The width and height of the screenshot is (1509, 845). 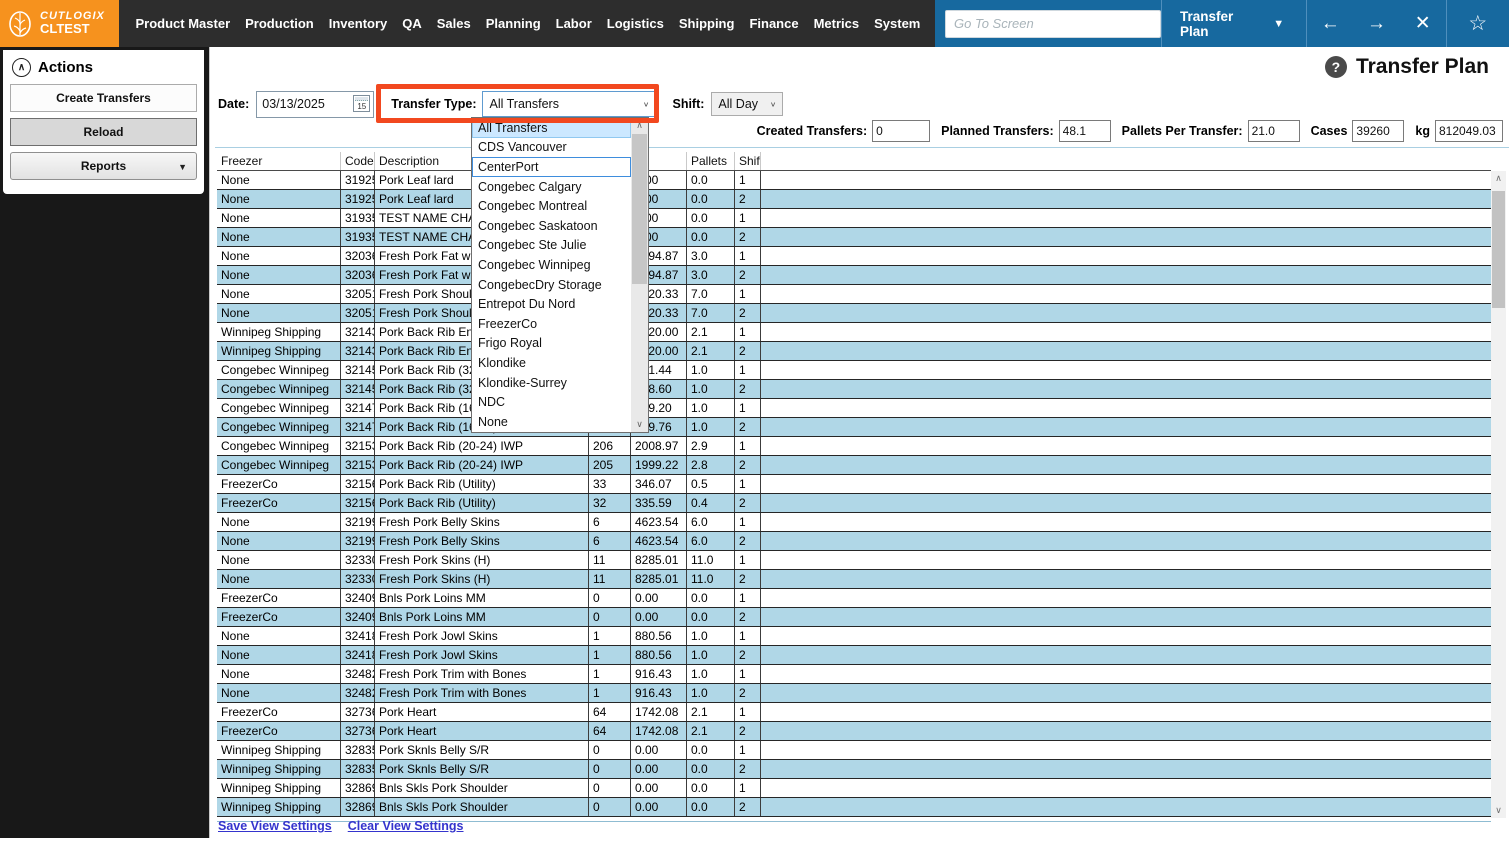 What do you see at coordinates (453, 23) in the screenshot?
I see `nav-item-sales: Sales` at bounding box center [453, 23].